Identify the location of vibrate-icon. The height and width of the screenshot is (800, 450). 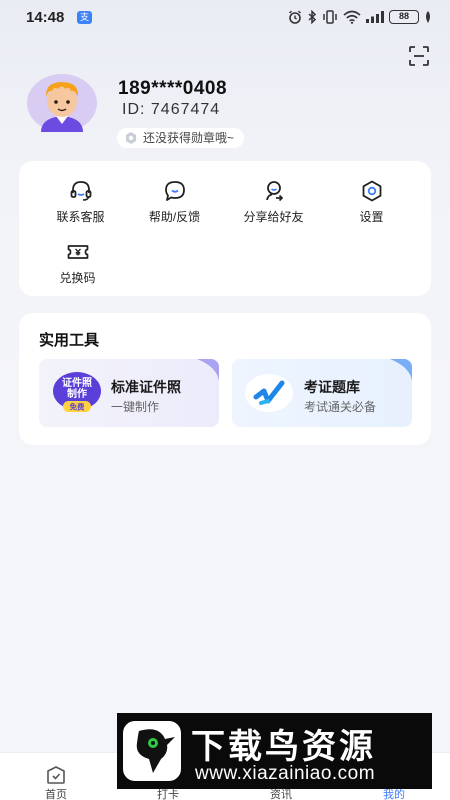
(330, 17).